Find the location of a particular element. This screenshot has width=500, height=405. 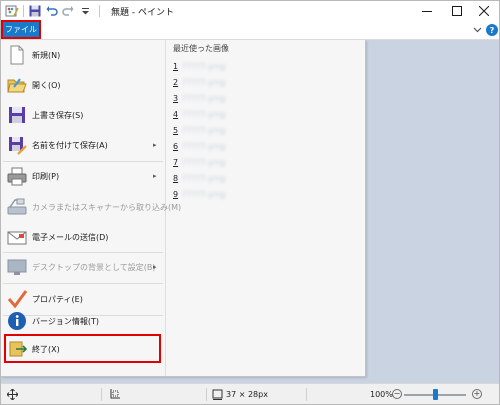

recent-item: 2 ?????.png is located at coordinates (199, 82).